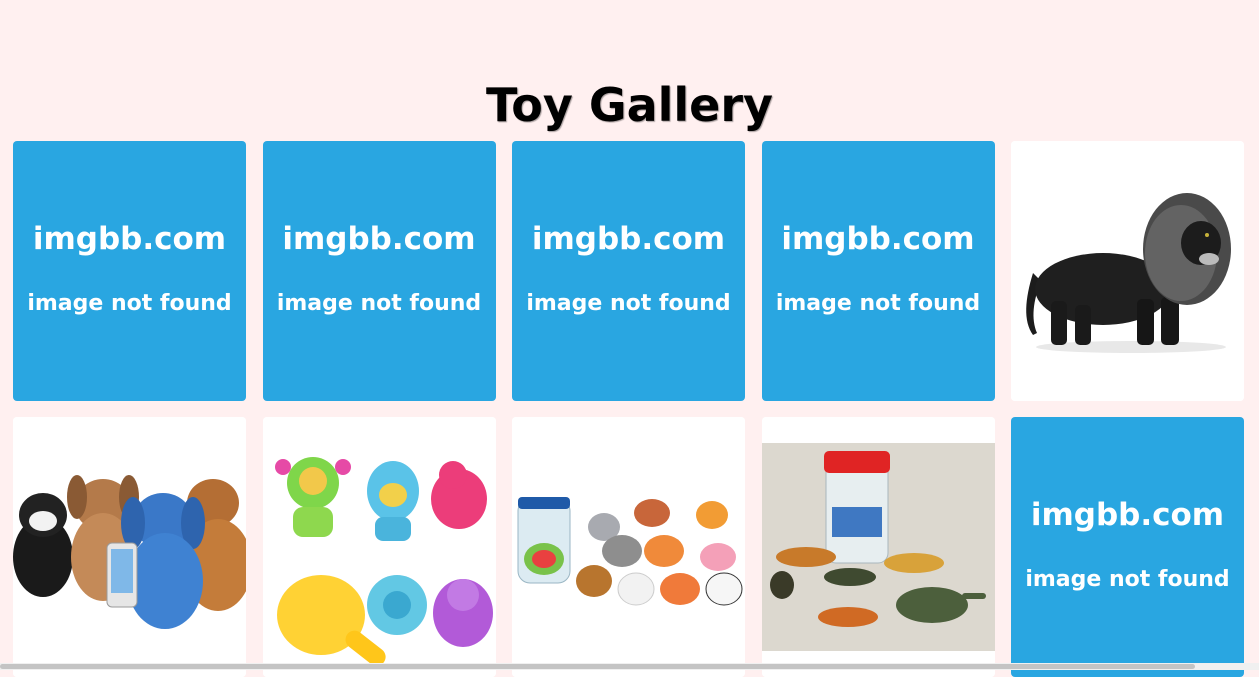 The image size is (1259, 677). Describe the element at coordinates (629, 104) in the screenshot. I see `page-title: Toy Gallery` at that location.